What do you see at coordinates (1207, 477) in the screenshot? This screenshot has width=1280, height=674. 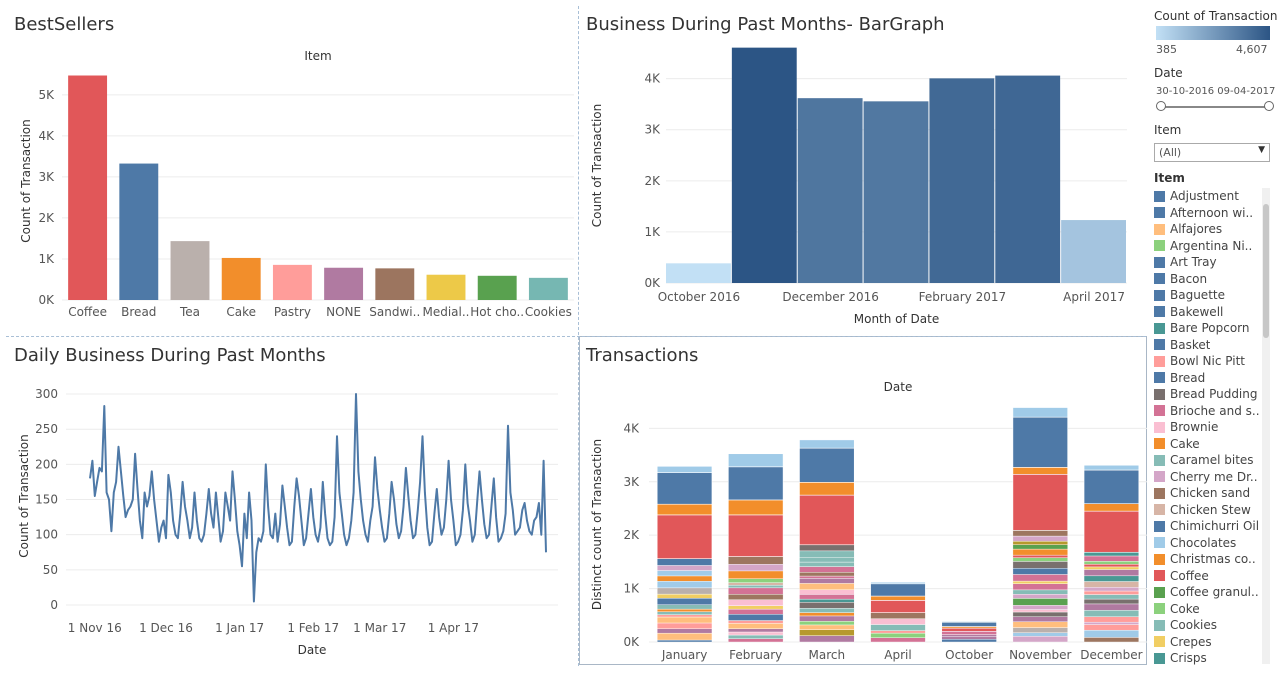 I see `item-legend-entry: Cherry me Dr..` at bounding box center [1207, 477].